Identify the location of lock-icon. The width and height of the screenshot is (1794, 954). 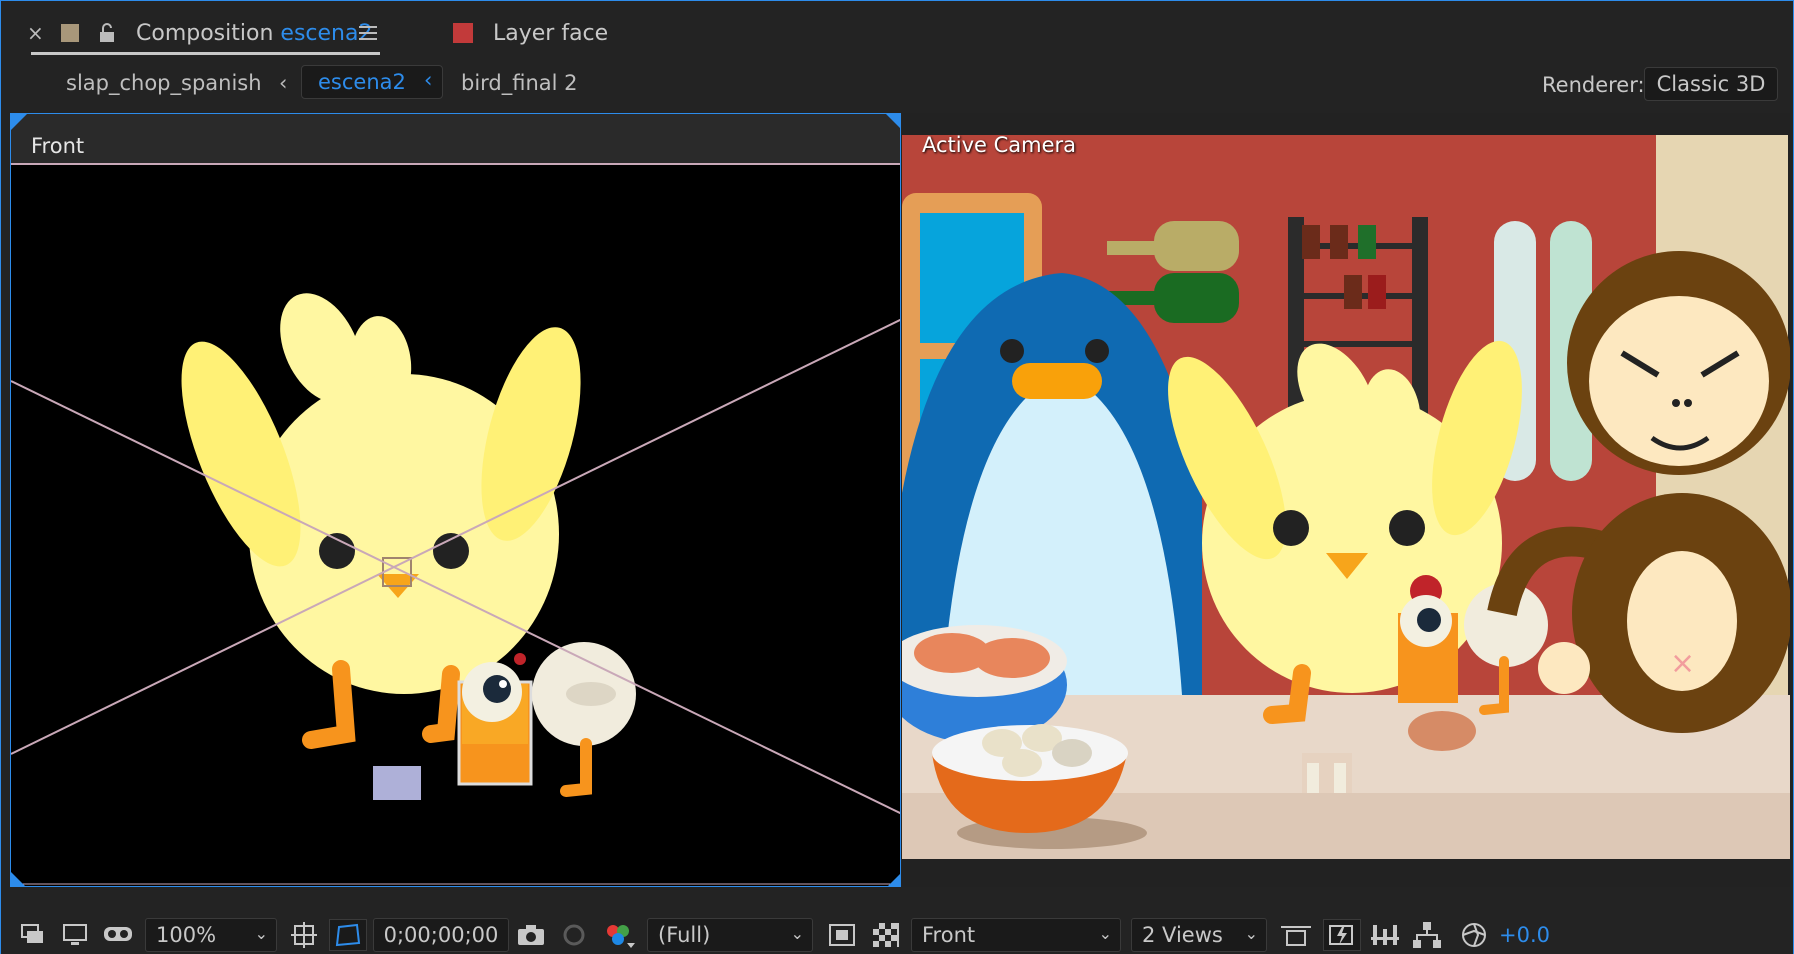
(107, 33).